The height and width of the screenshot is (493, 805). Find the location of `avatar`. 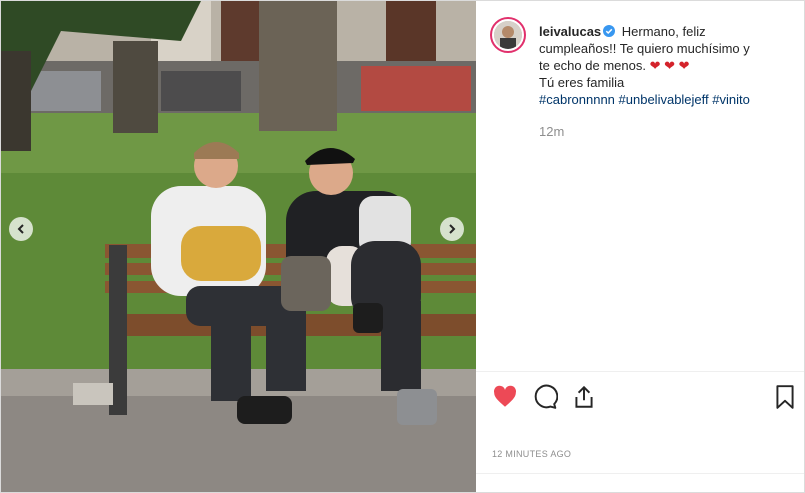

avatar is located at coordinates (508, 35).